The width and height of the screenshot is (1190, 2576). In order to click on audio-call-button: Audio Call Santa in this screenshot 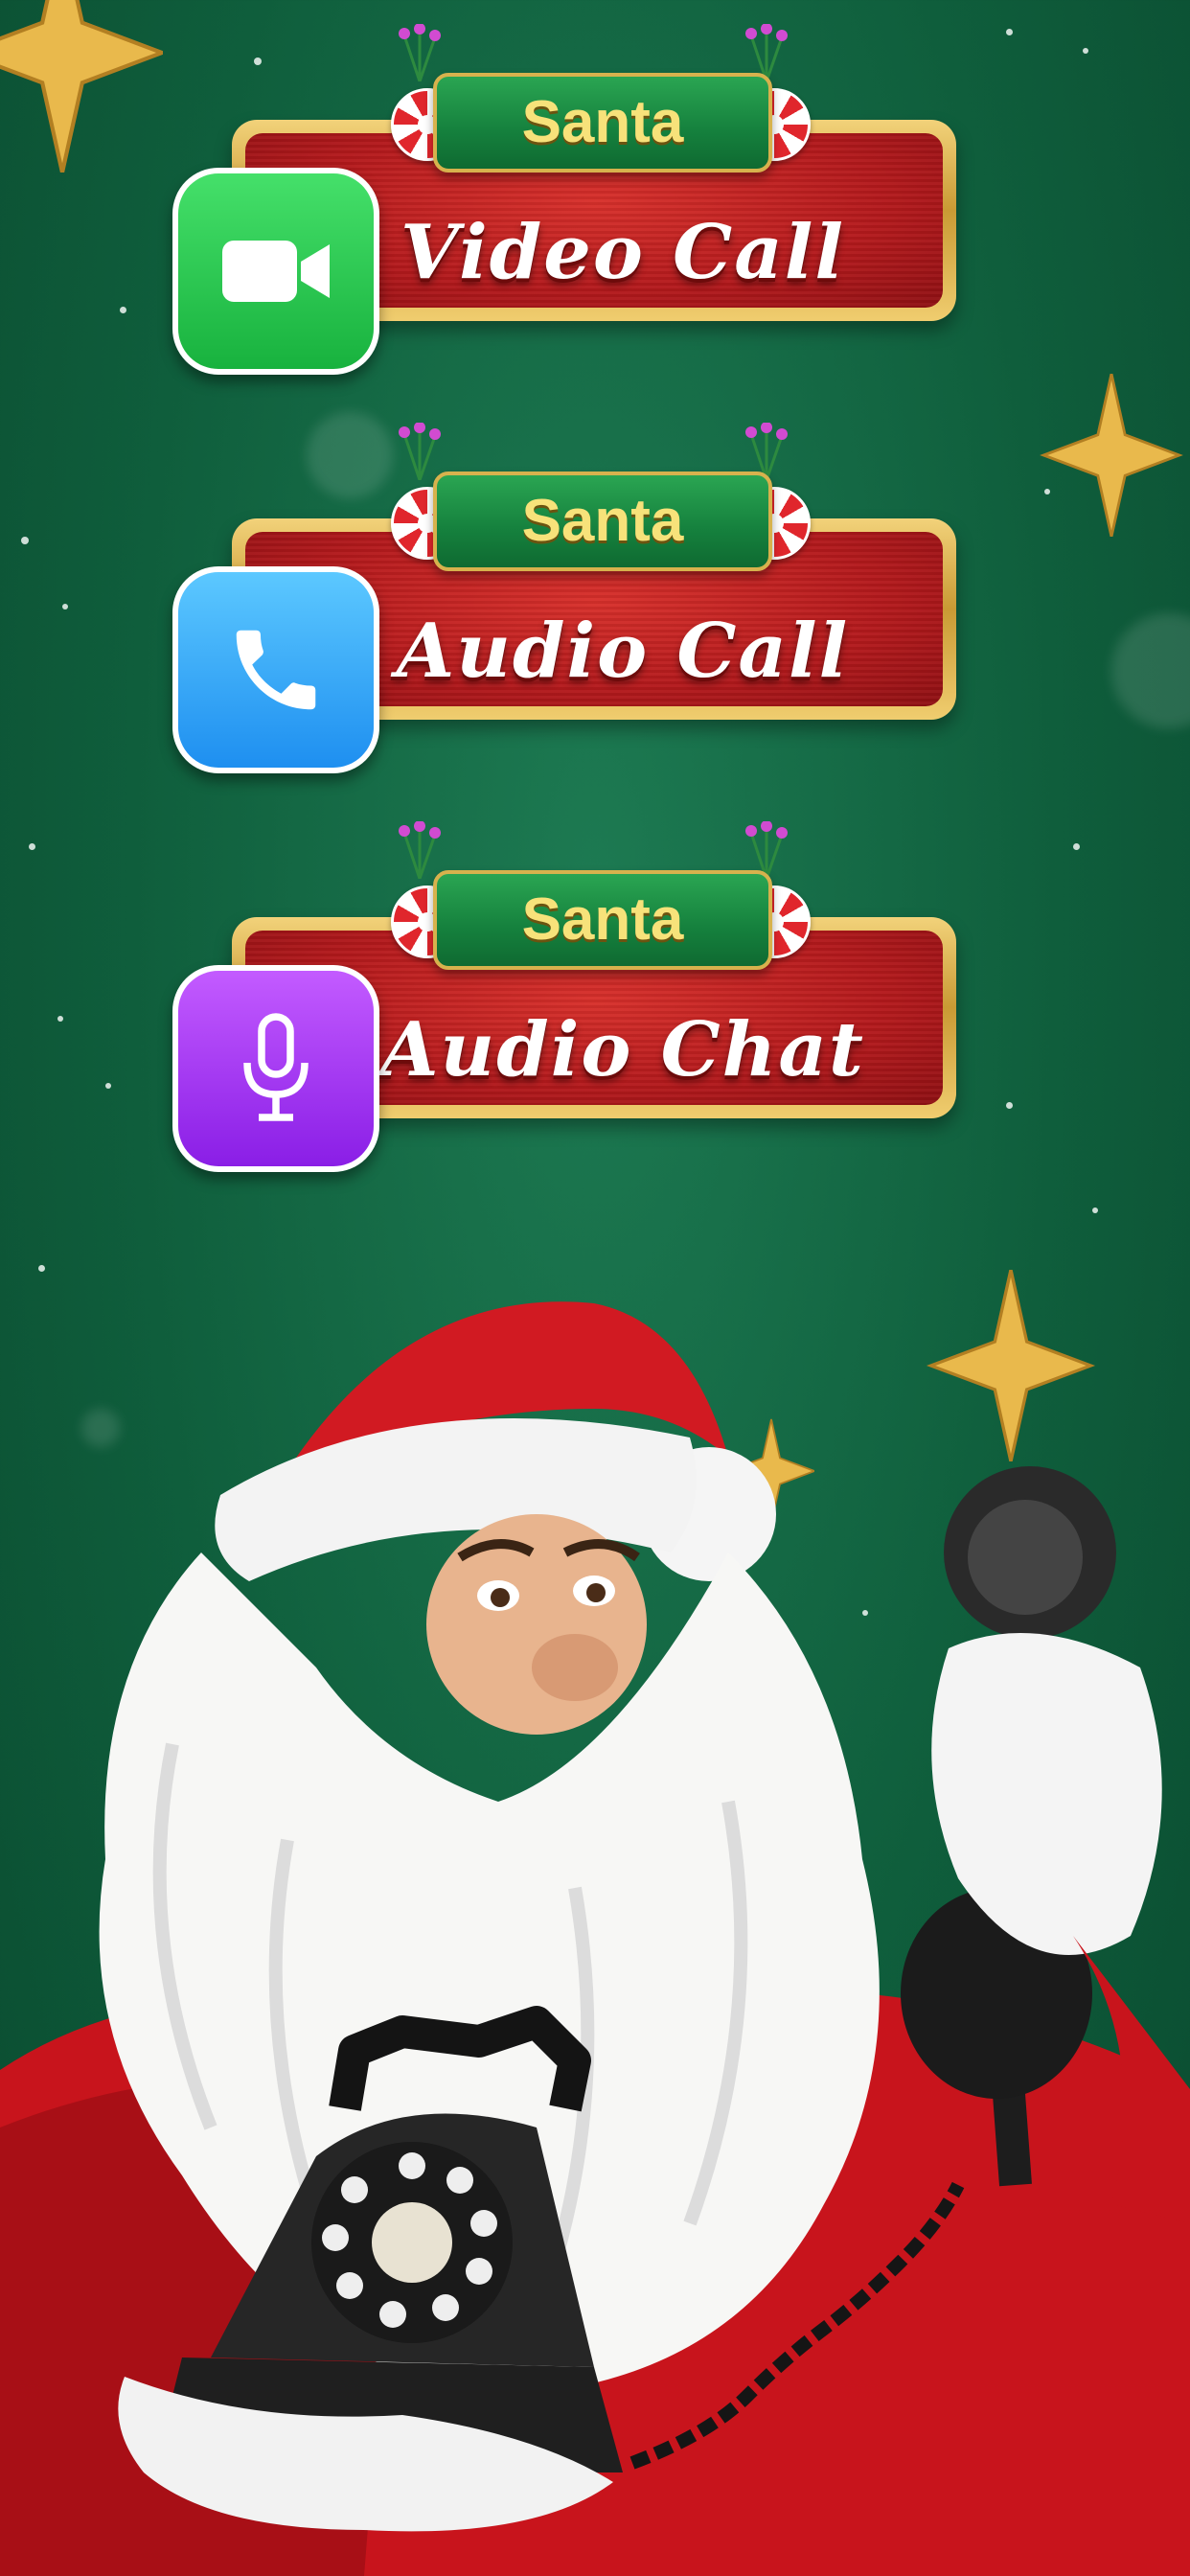, I will do `click(565, 598)`.